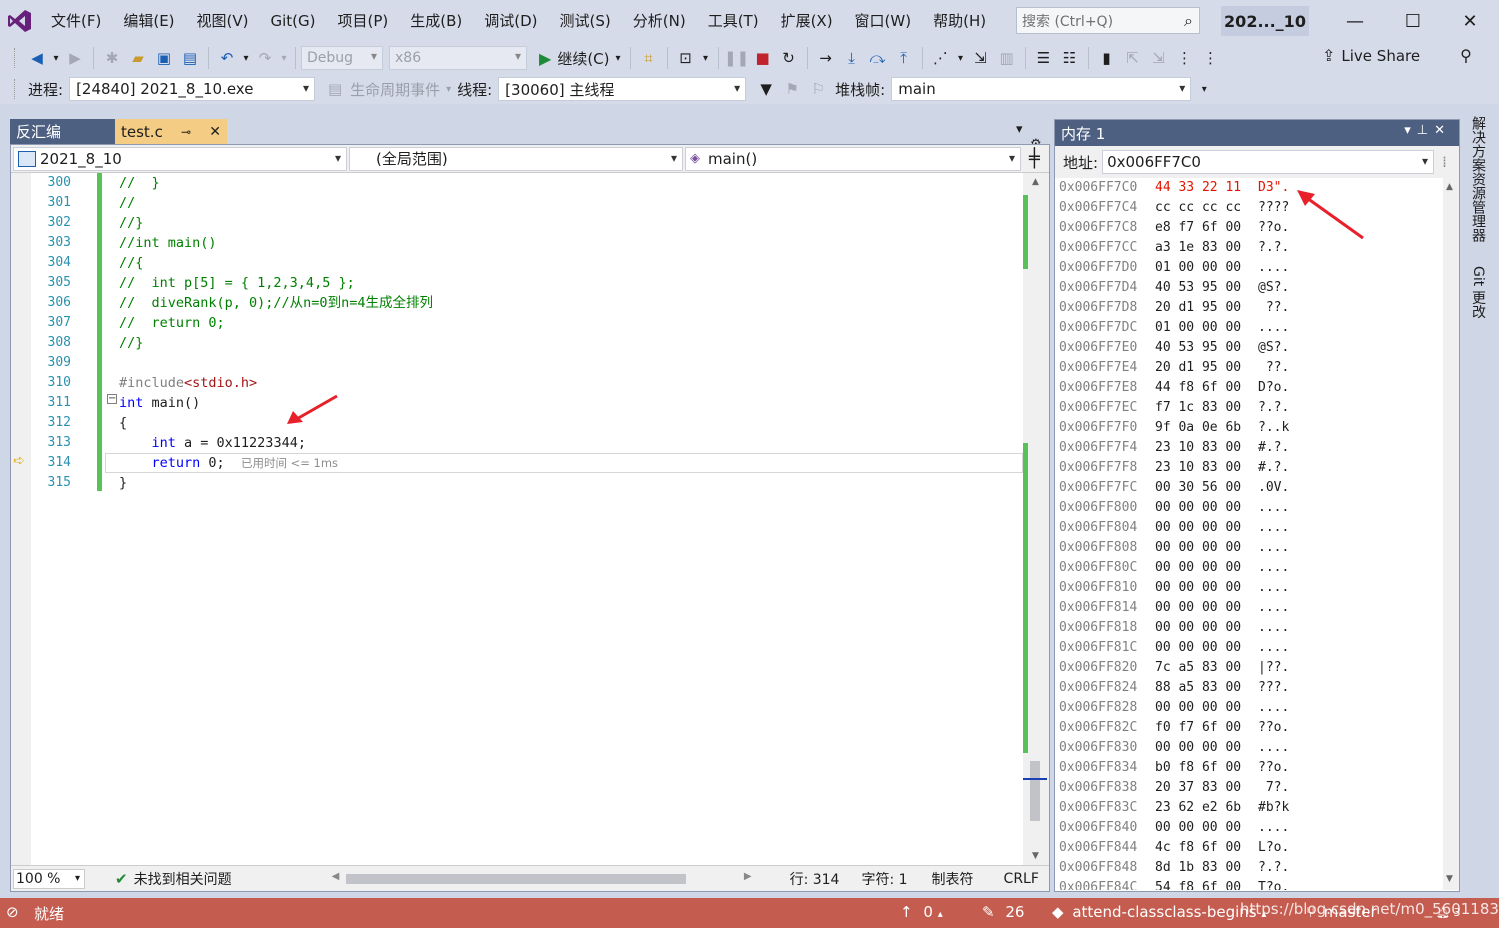 This screenshot has width=1499, height=928. I want to click on tab-disassembly: 反汇编, so click(62, 131).